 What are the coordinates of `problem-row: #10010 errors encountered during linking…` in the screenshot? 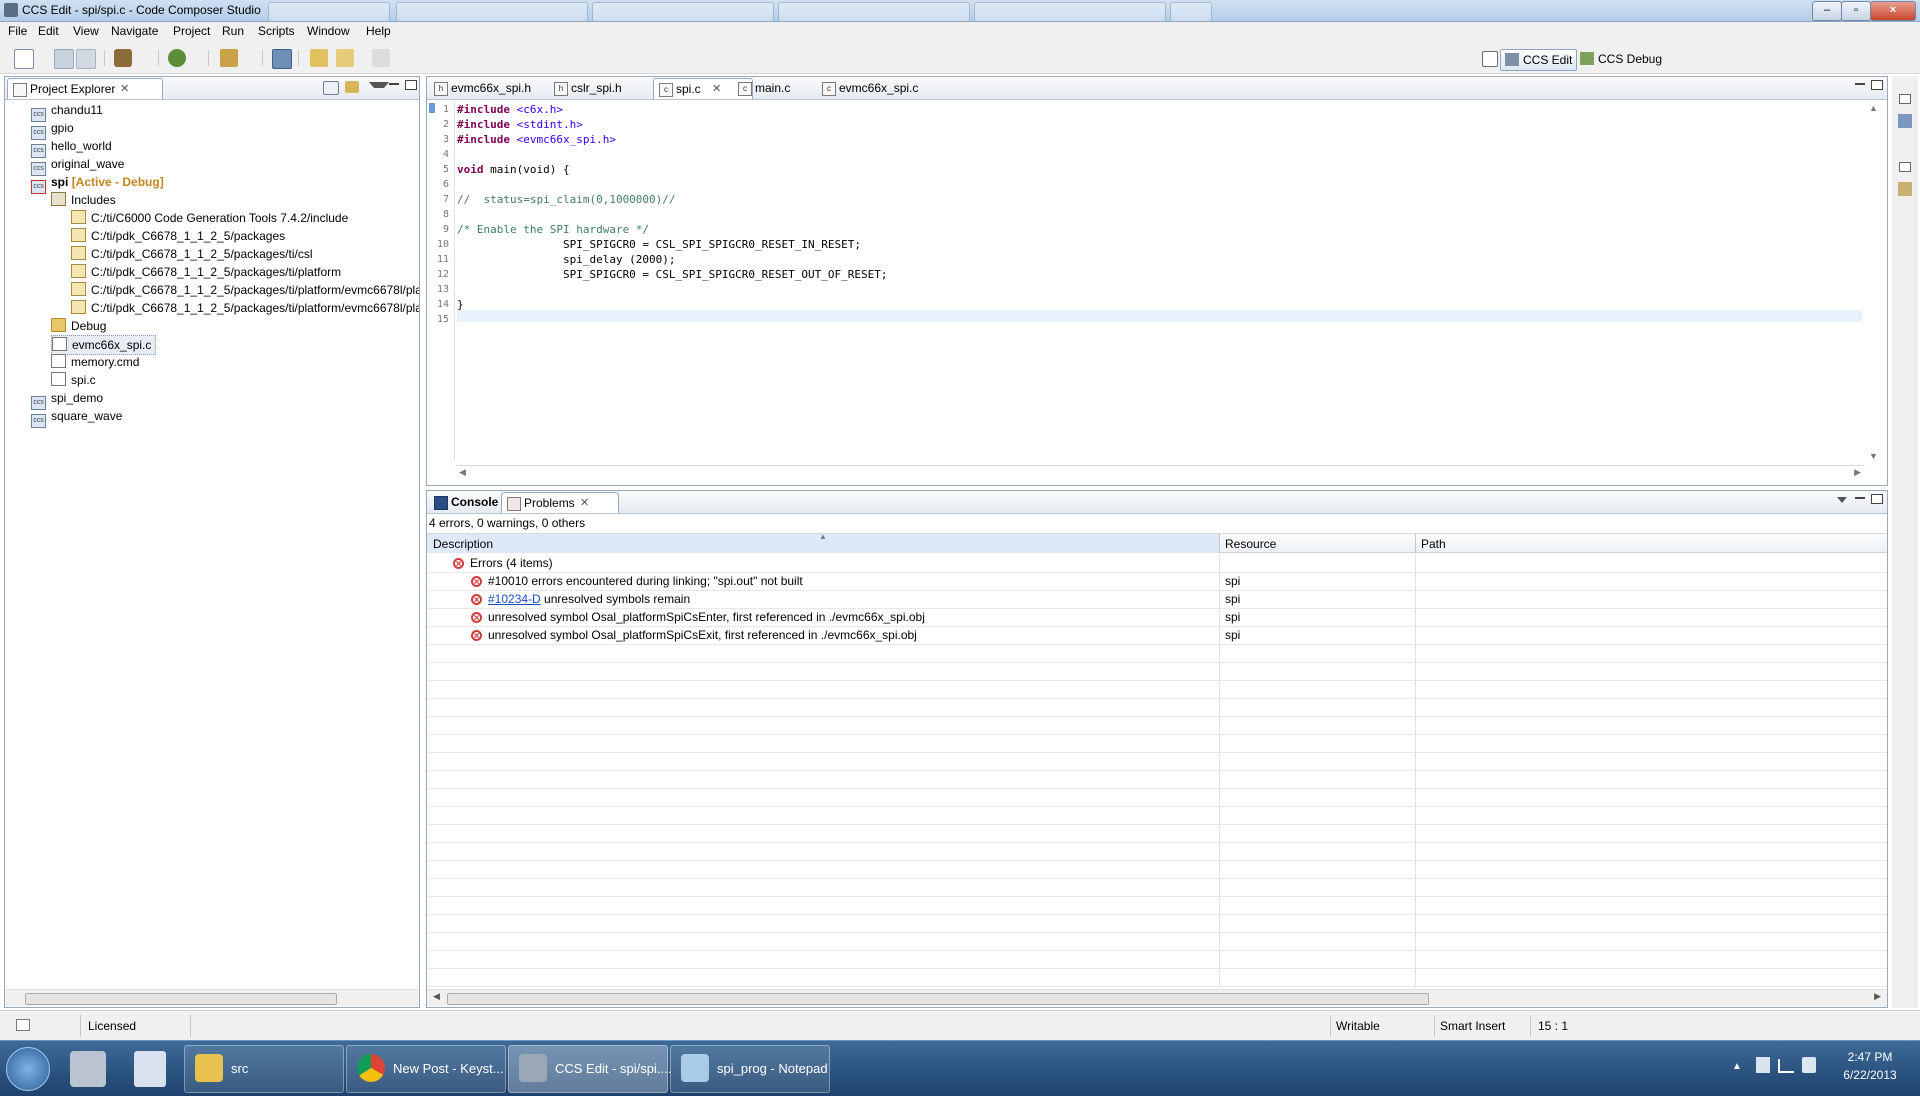 It's located at (1157, 581).